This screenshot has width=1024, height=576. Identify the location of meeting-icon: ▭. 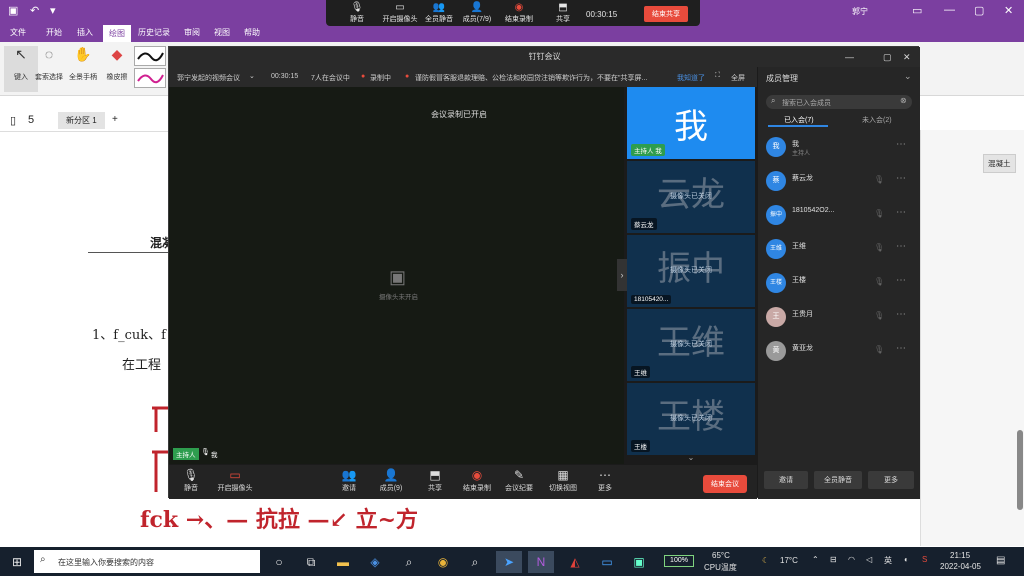
(607, 562).